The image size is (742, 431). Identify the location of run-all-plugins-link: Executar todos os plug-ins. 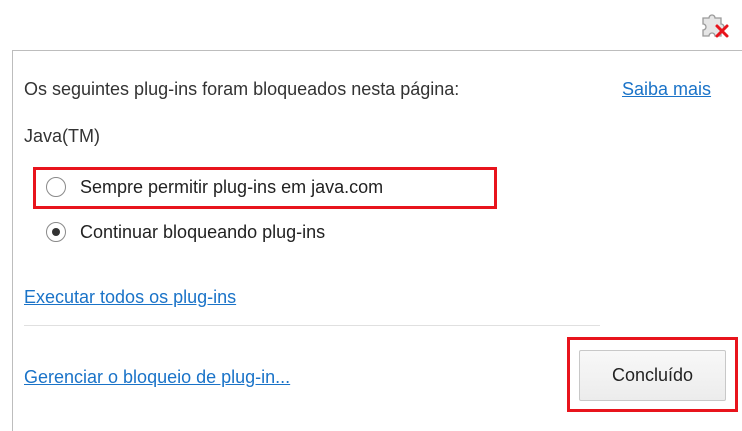
(130, 297).